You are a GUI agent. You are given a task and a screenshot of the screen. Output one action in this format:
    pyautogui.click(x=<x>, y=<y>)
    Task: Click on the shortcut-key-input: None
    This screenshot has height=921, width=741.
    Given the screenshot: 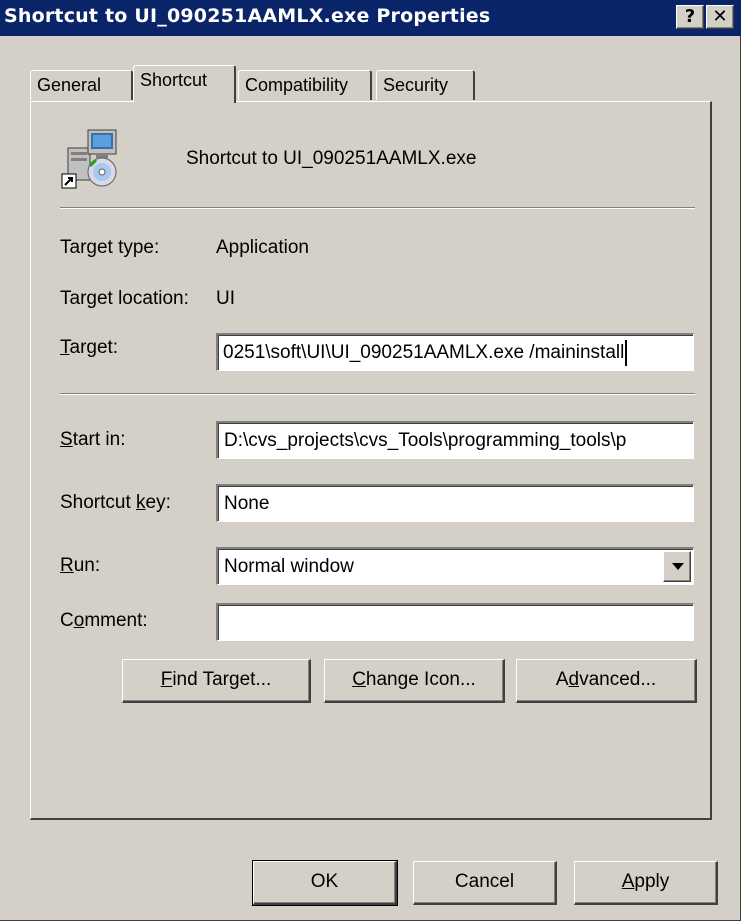 What is the action you would take?
    pyautogui.click(x=455, y=503)
    